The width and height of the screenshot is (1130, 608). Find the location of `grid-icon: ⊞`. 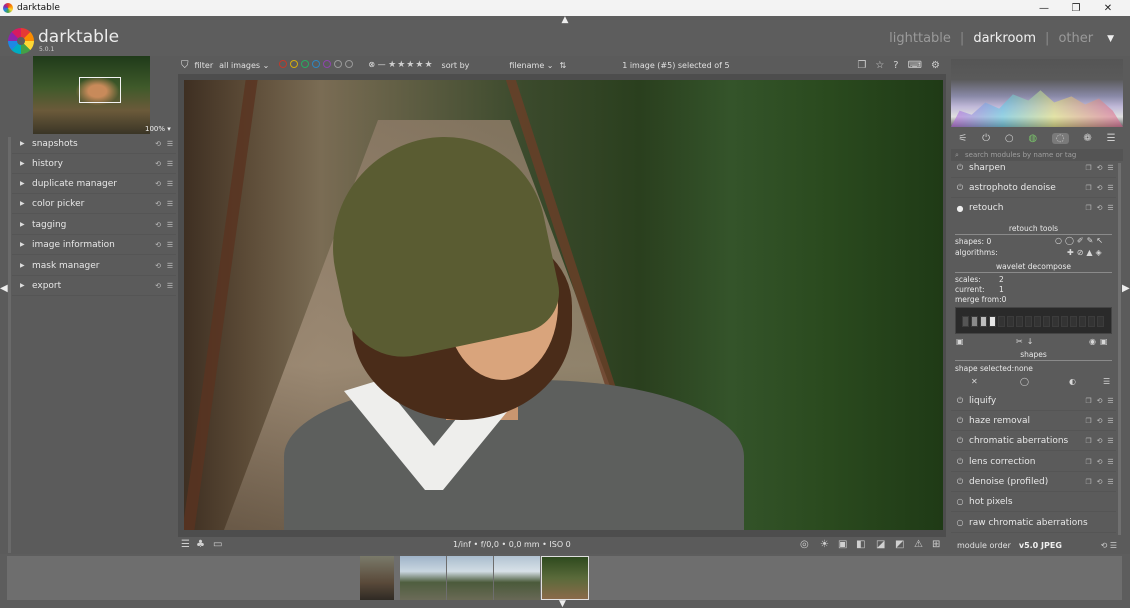

grid-icon: ⊞ is located at coordinates (936, 544).